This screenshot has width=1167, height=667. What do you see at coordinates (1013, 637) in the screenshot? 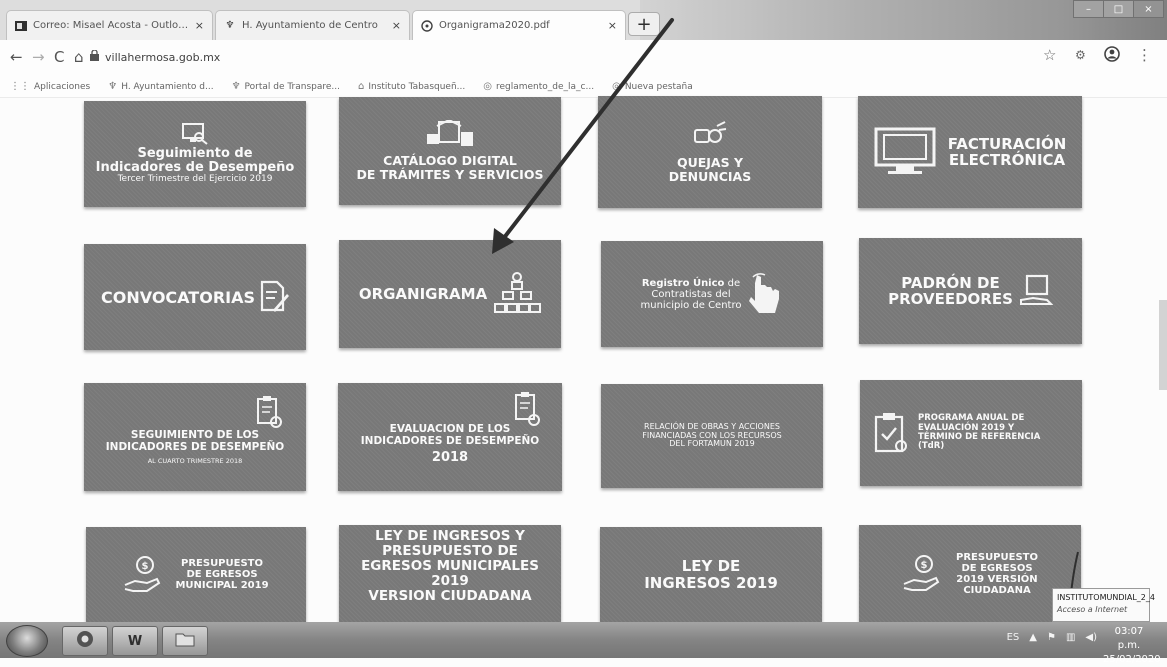
I see `language-indicator: ES` at bounding box center [1013, 637].